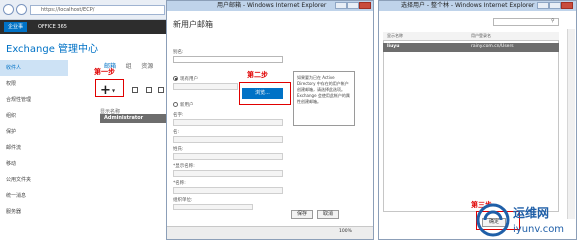 This screenshot has height=242, width=577. Describe the element at coordinates (16, 27) in the screenshot. I see `user-badge: 企业事` at that location.